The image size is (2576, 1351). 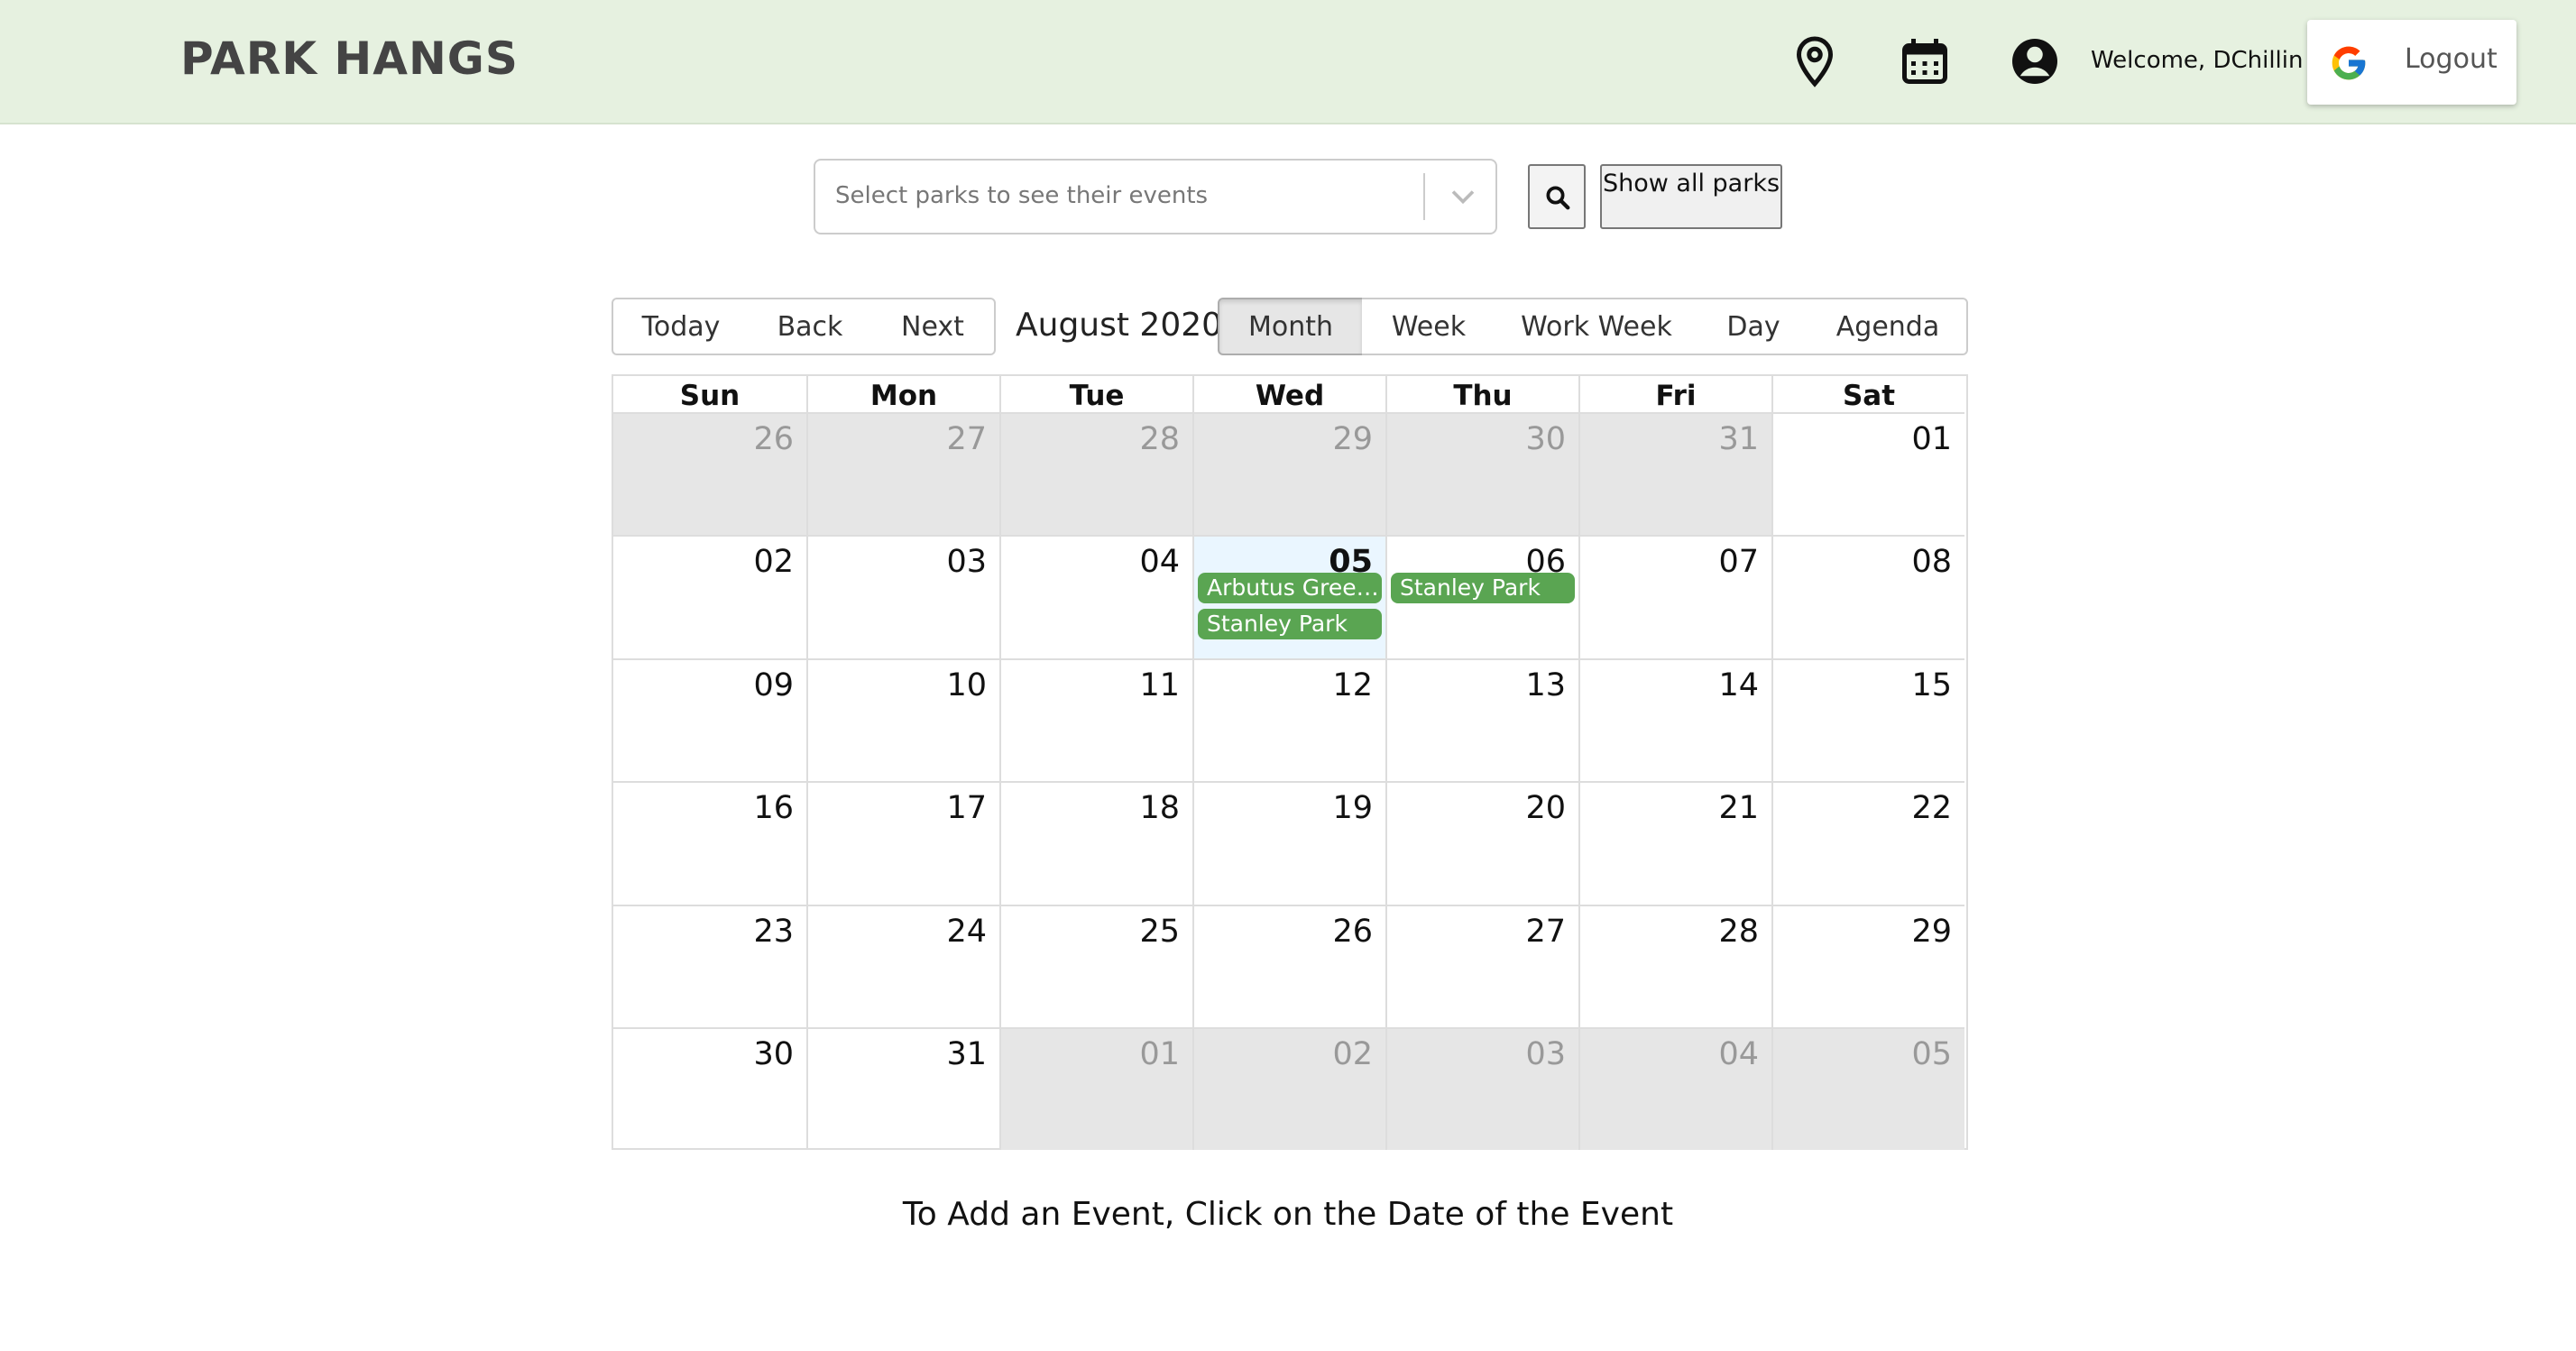 What do you see at coordinates (1481, 843) in the screenshot?
I see `day-cell: 20` at bounding box center [1481, 843].